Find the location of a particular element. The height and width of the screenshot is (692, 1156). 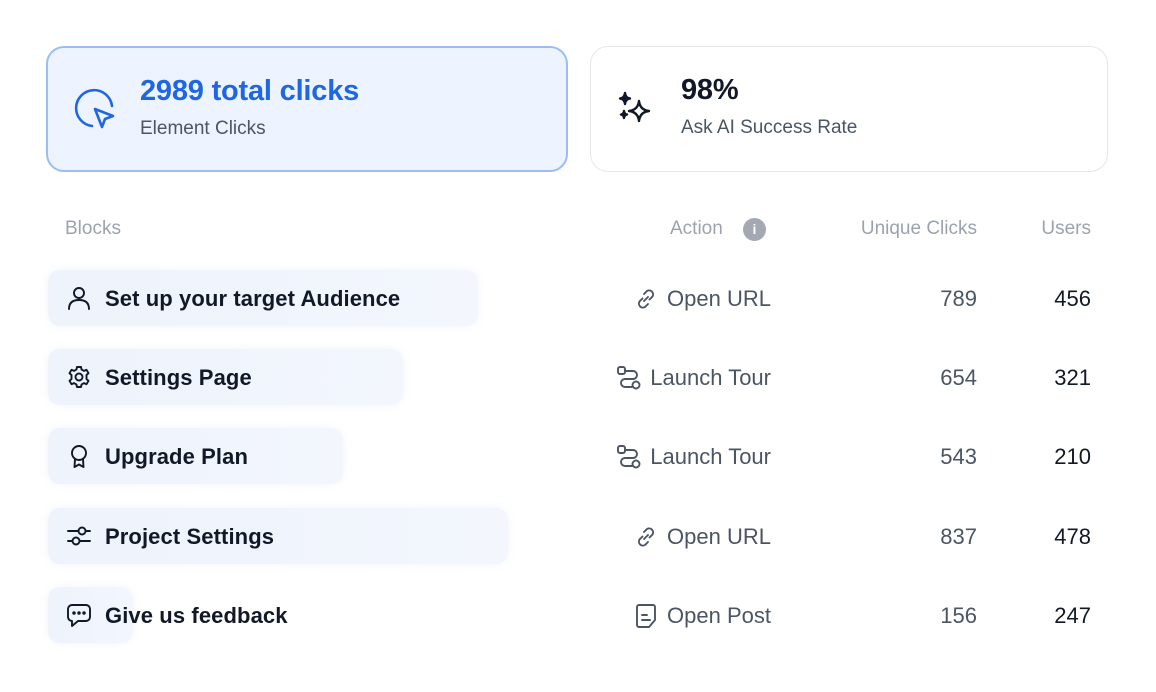

unique-clicks-cell: 654 is located at coordinates (958, 377).